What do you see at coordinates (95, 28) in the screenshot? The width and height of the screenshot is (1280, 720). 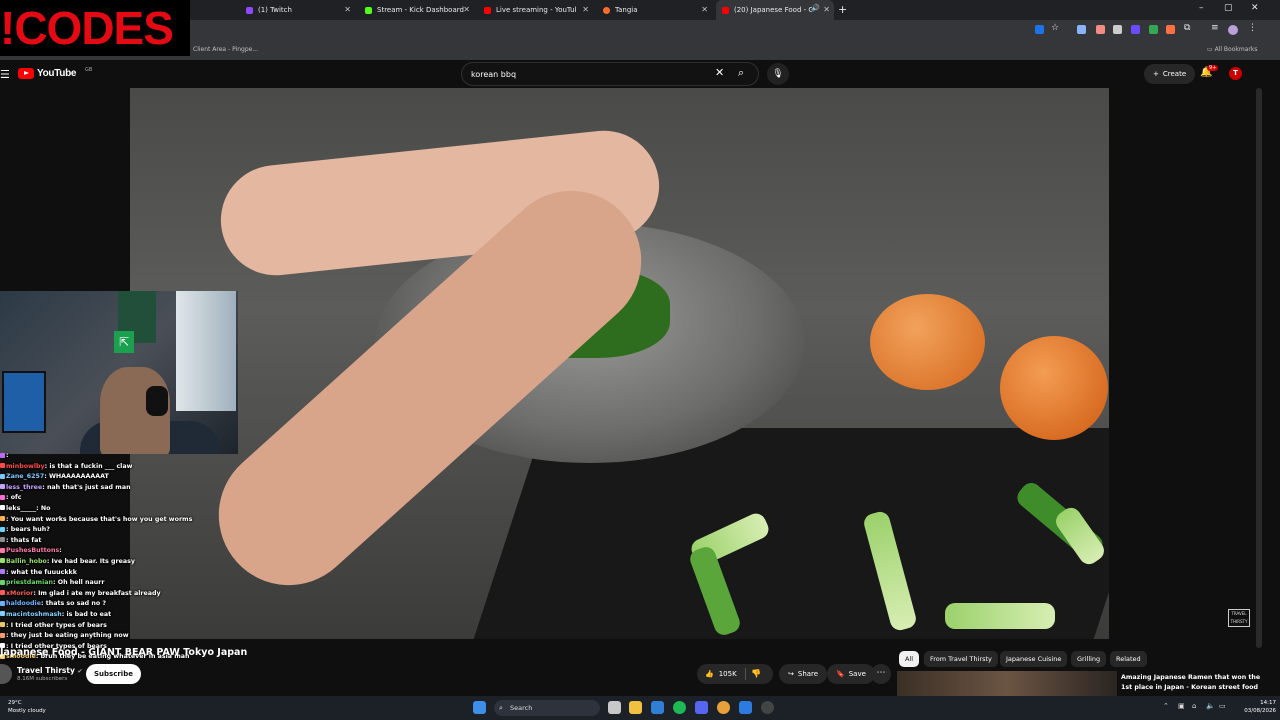 I see `stream-overlay-logo: !CODES` at bounding box center [95, 28].